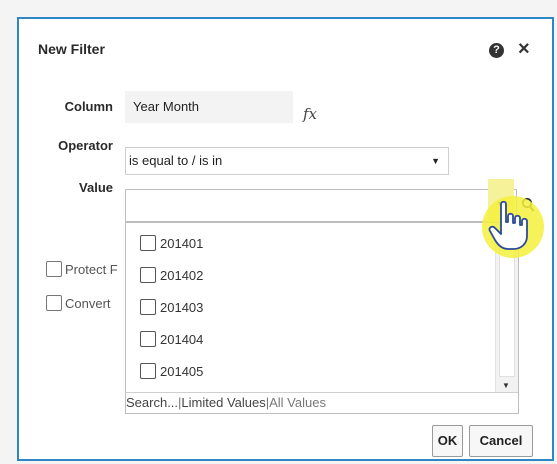  What do you see at coordinates (223, 402) in the screenshot?
I see `limited-values-link: Limited Values` at bounding box center [223, 402].